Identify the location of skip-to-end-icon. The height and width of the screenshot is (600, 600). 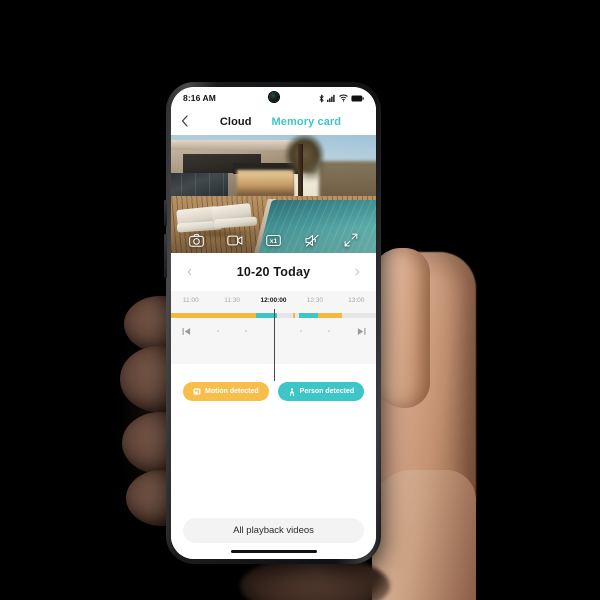
(361, 331).